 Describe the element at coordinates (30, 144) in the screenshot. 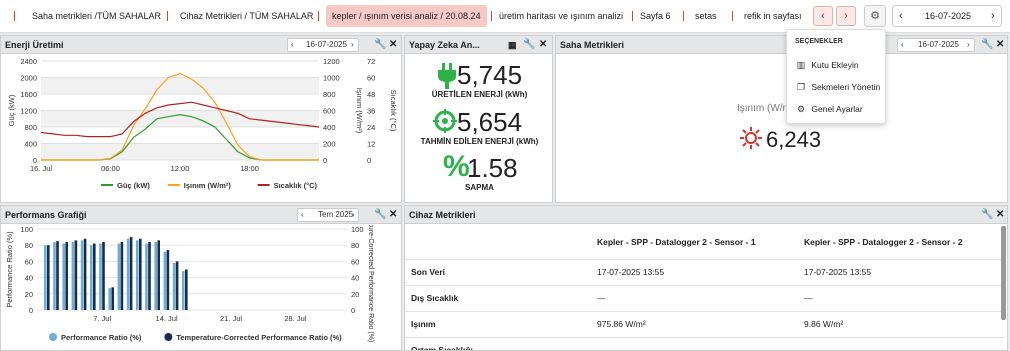

I see `y-tick-label: 400` at that location.